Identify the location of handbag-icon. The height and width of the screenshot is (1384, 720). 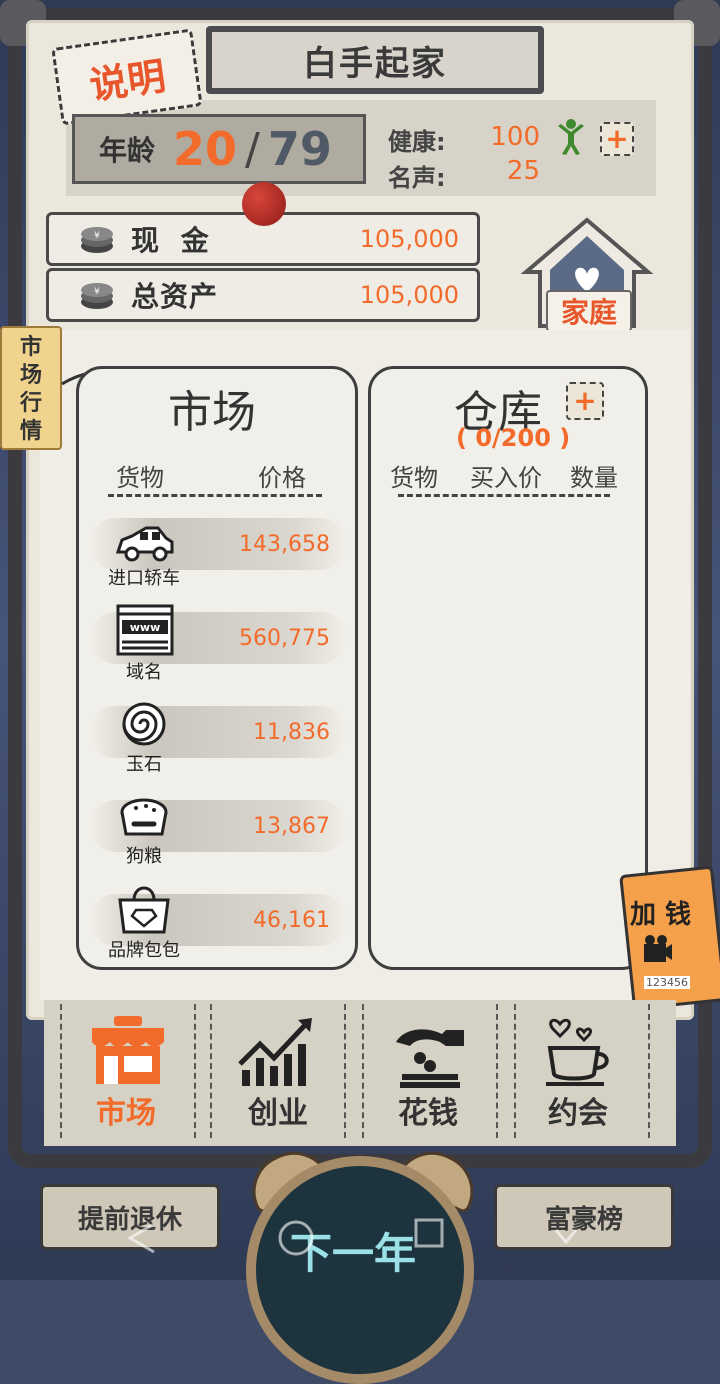
(144, 910).